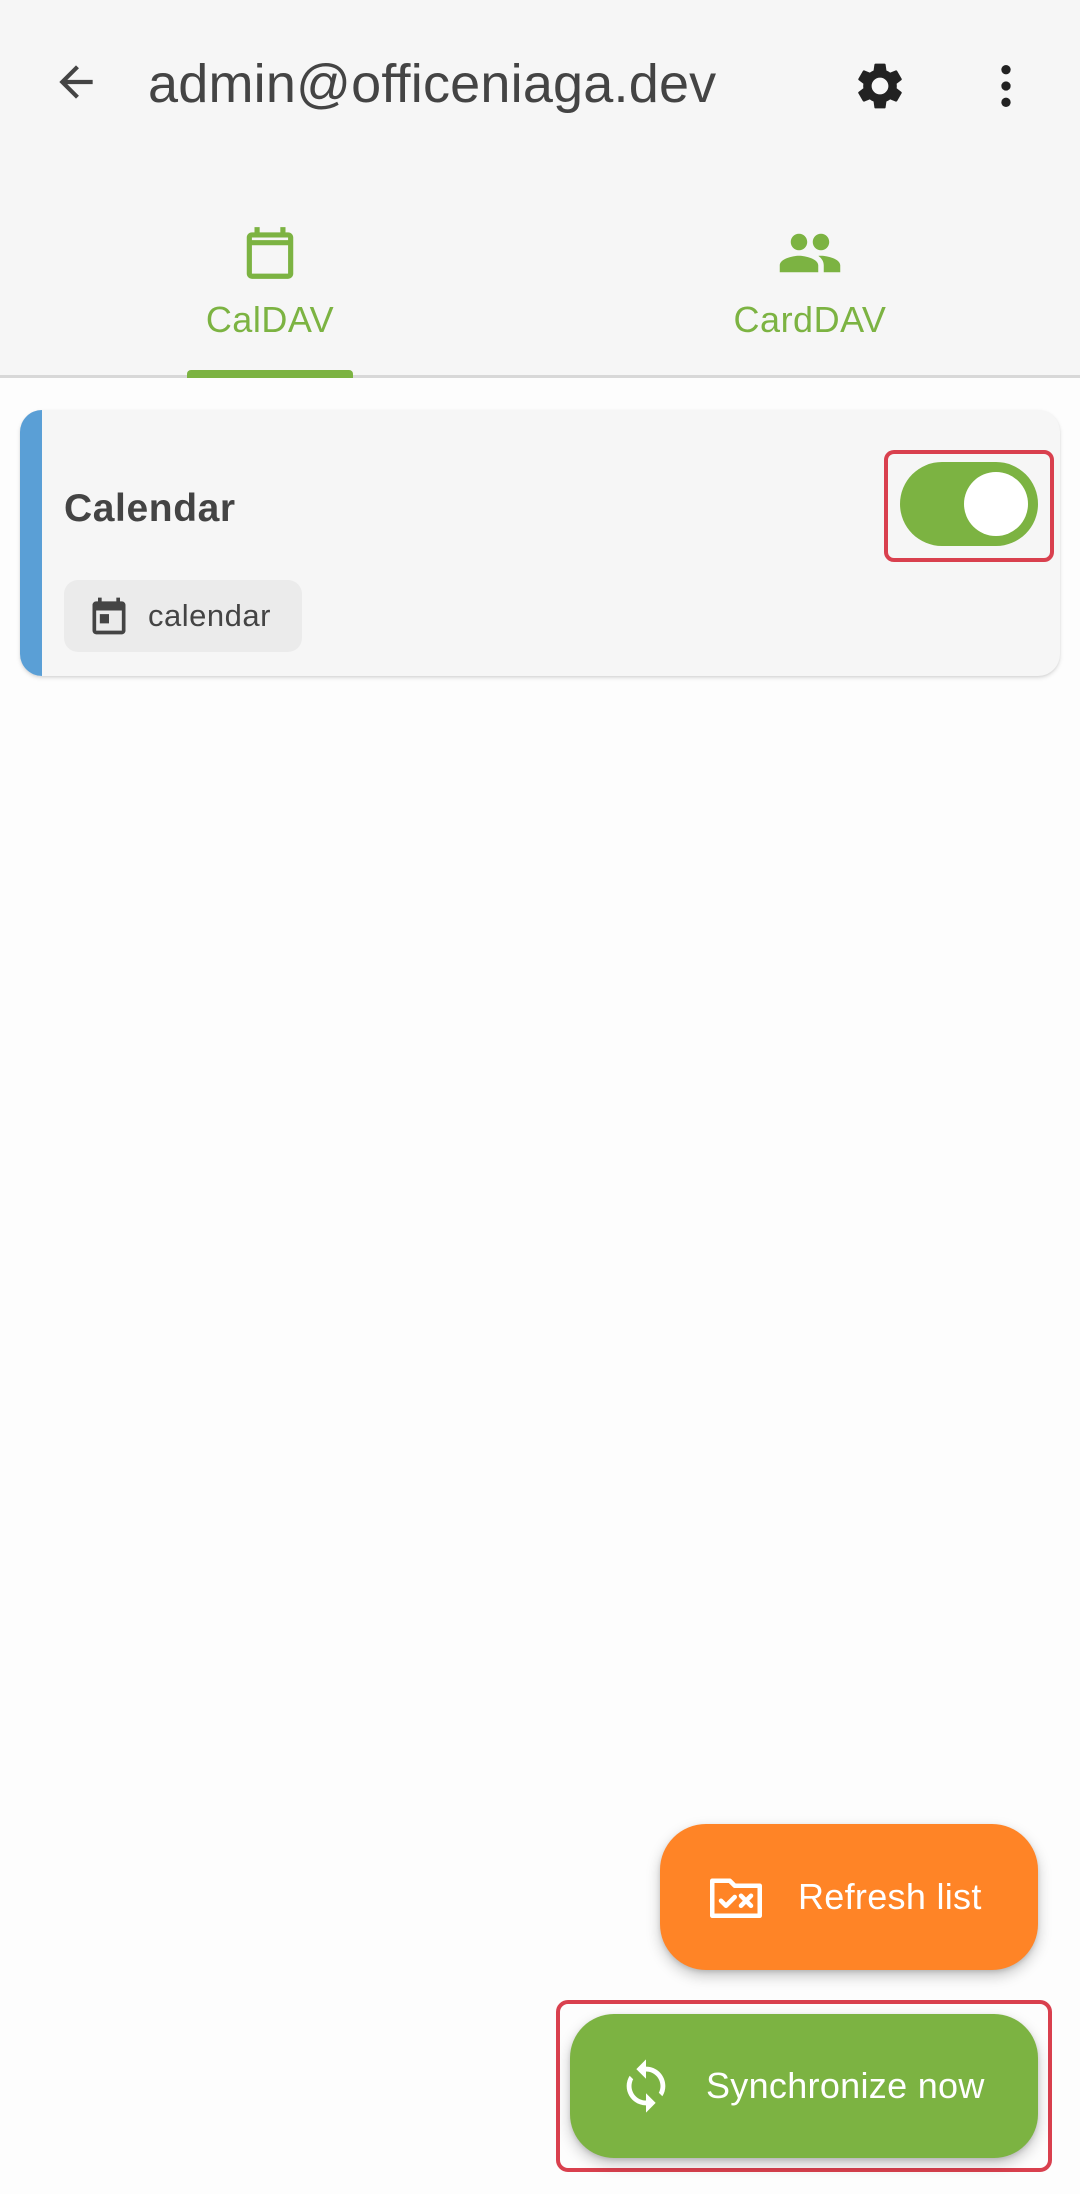  I want to click on sync-icon, so click(646, 2086).